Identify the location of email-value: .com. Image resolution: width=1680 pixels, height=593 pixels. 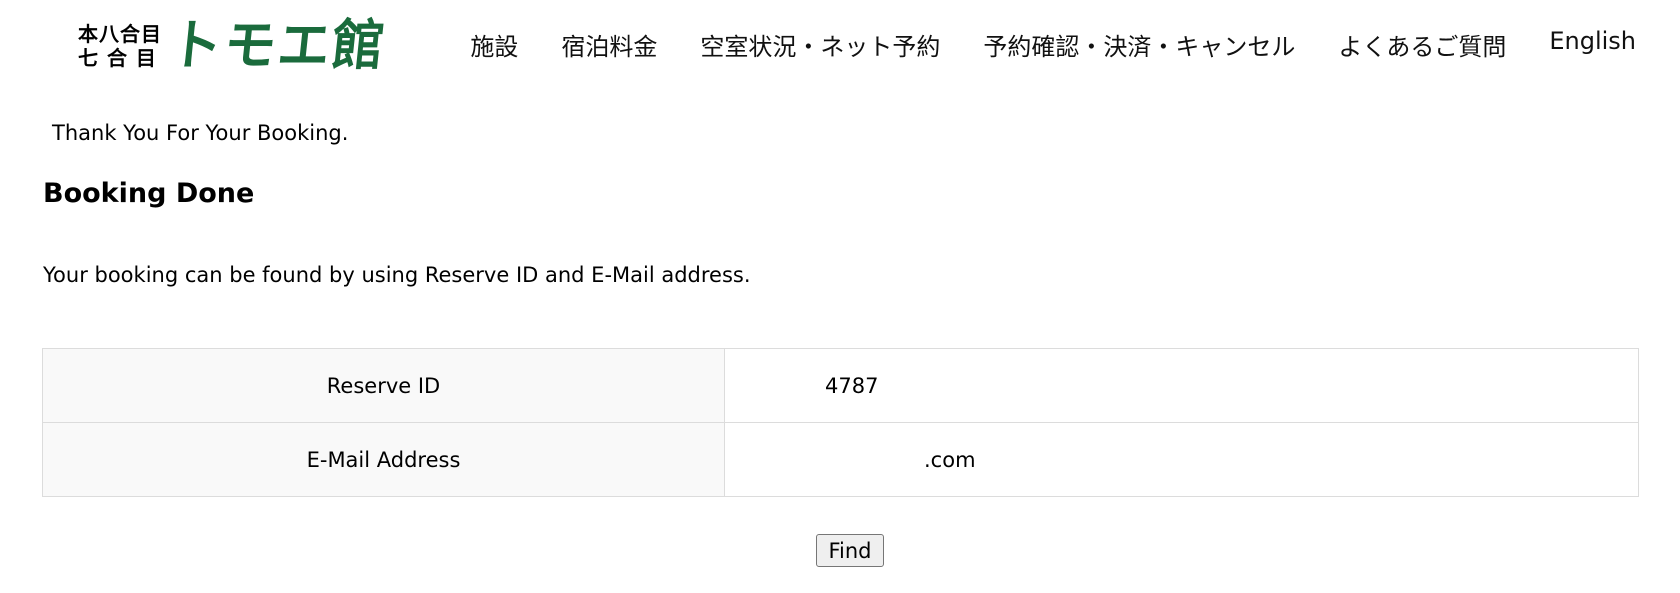
(950, 459).